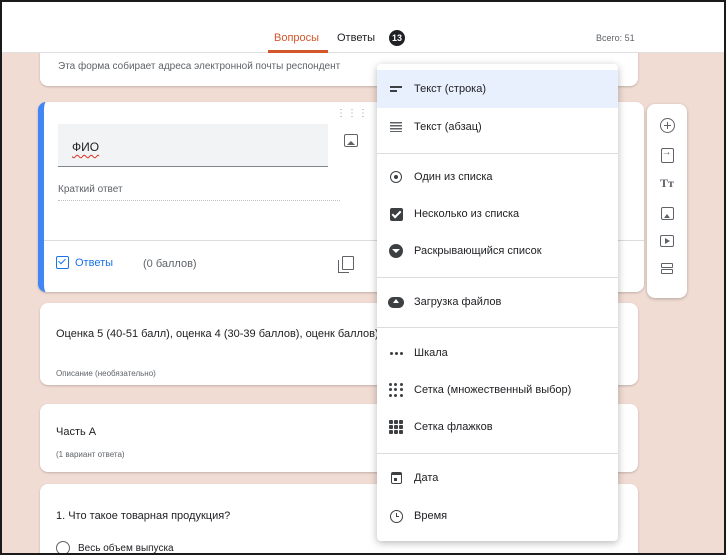 The width and height of the screenshot is (726, 555). Describe the element at coordinates (448, 127) in the screenshot. I see `menu-item-label: Текст (абзац)` at that location.